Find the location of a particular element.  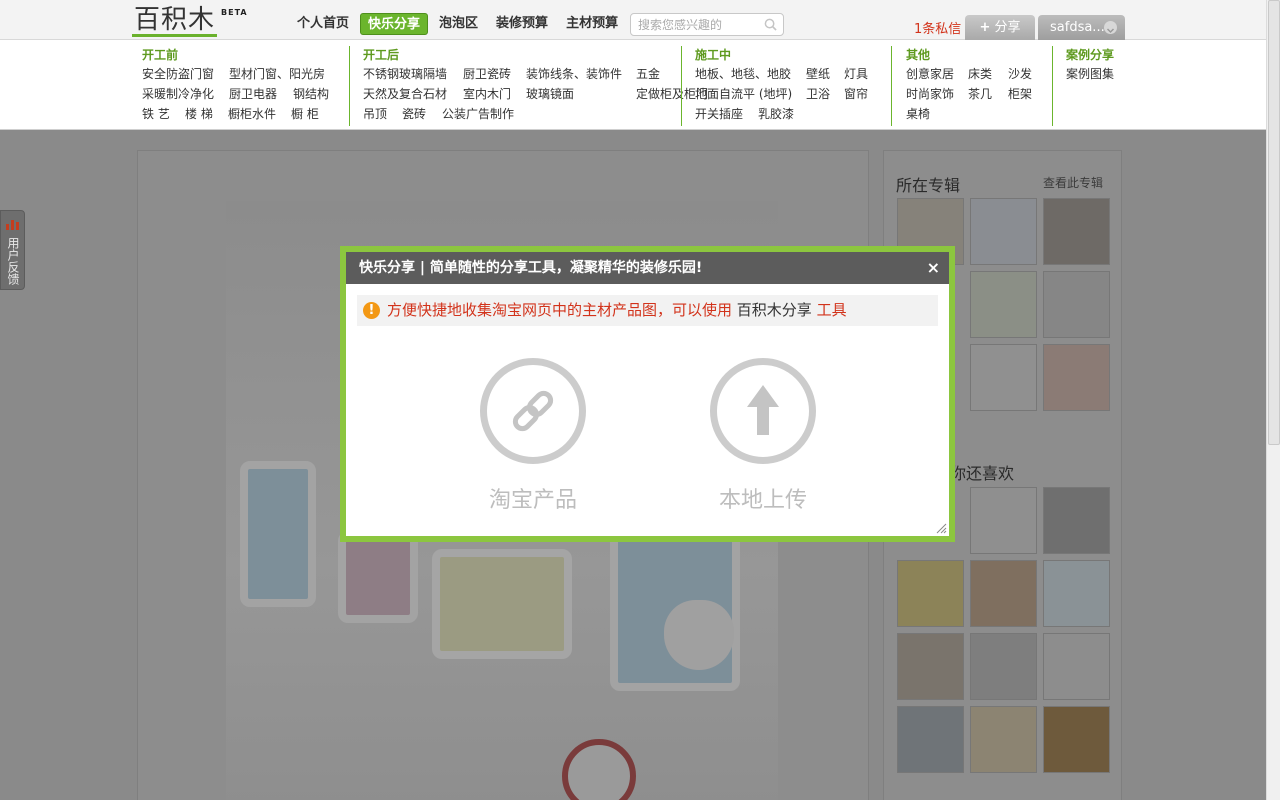

category-link: 吊顶 is located at coordinates (382, 114).